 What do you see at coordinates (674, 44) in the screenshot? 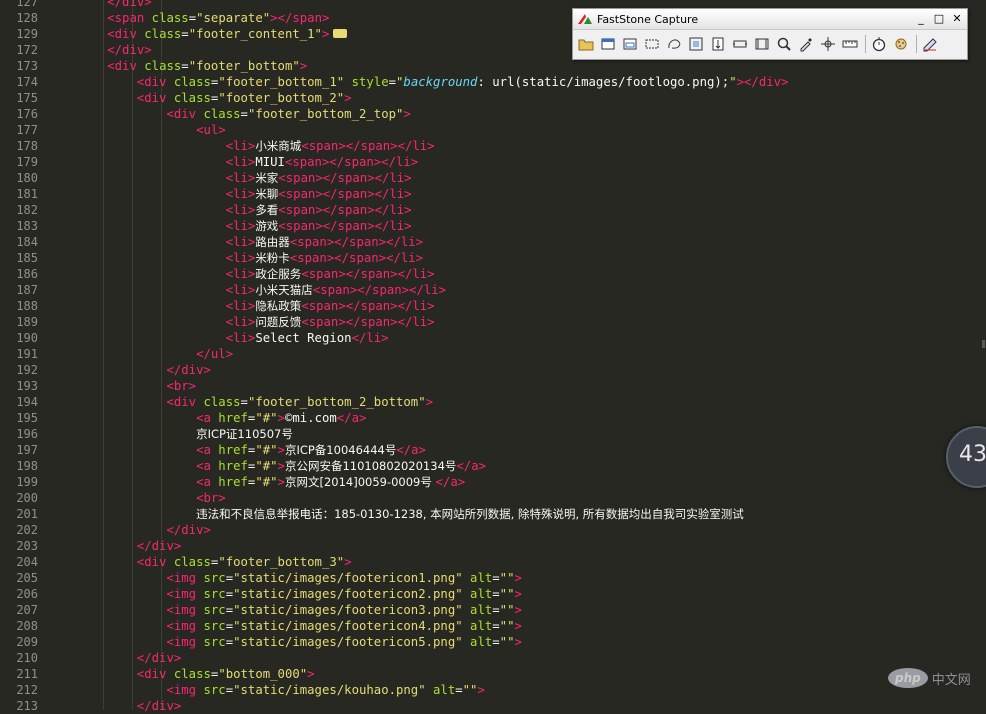
I see `capture-freehand-icon` at bounding box center [674, 44].